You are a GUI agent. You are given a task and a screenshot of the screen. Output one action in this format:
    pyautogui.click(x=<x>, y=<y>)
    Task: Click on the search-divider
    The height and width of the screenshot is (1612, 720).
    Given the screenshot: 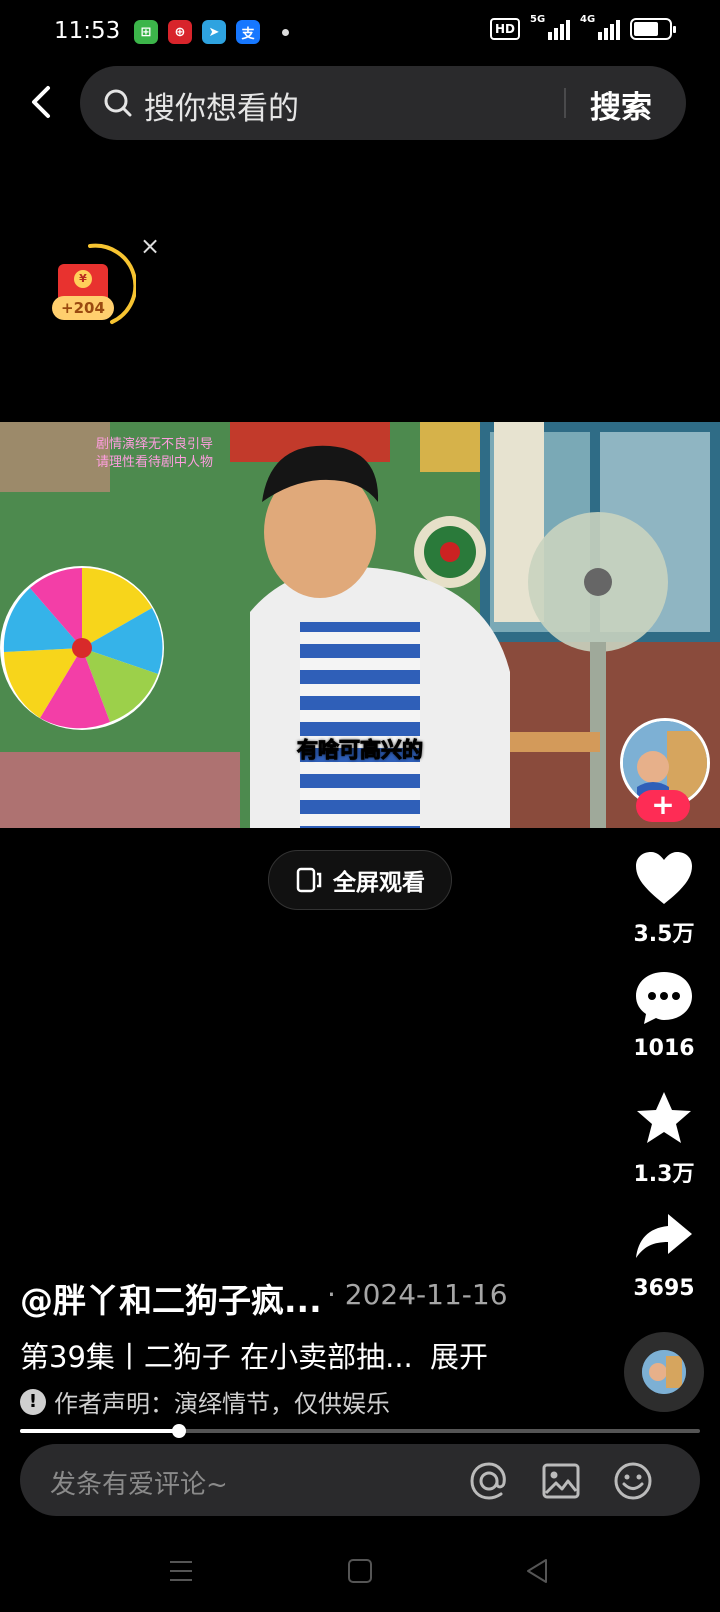 What is the action you would take?
    pyautogui.click(x=565, y=103)
    